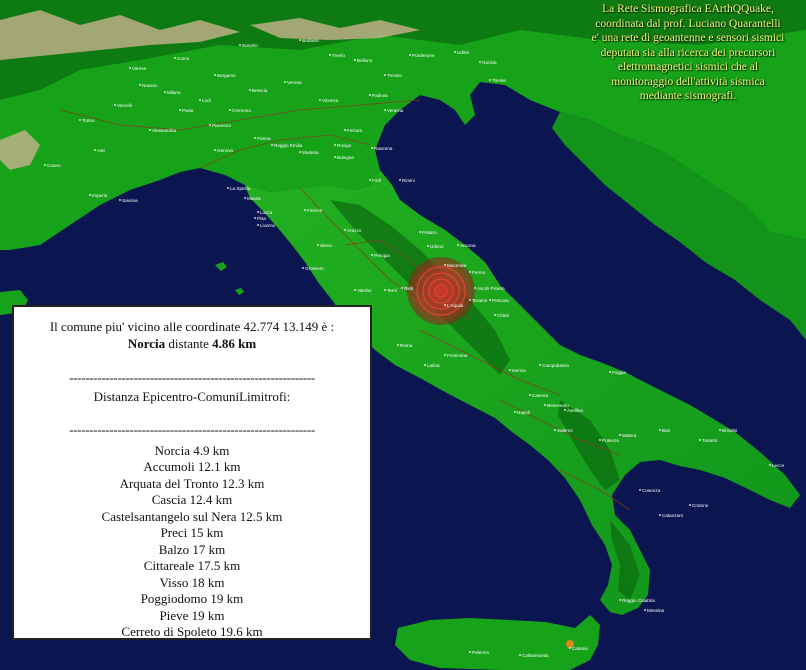  I want to click on city-label: Pescara, so click(500, 300).